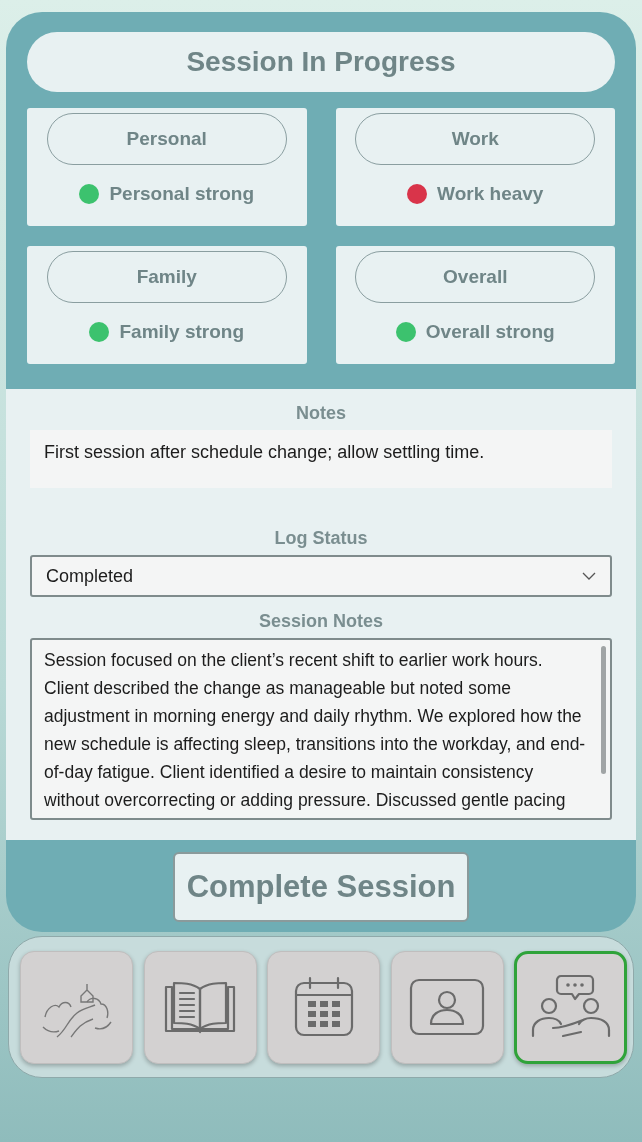 The width and height of the screenshot is (642, 1142). I want to click on status-text: Overall strong, so click(490, 332).